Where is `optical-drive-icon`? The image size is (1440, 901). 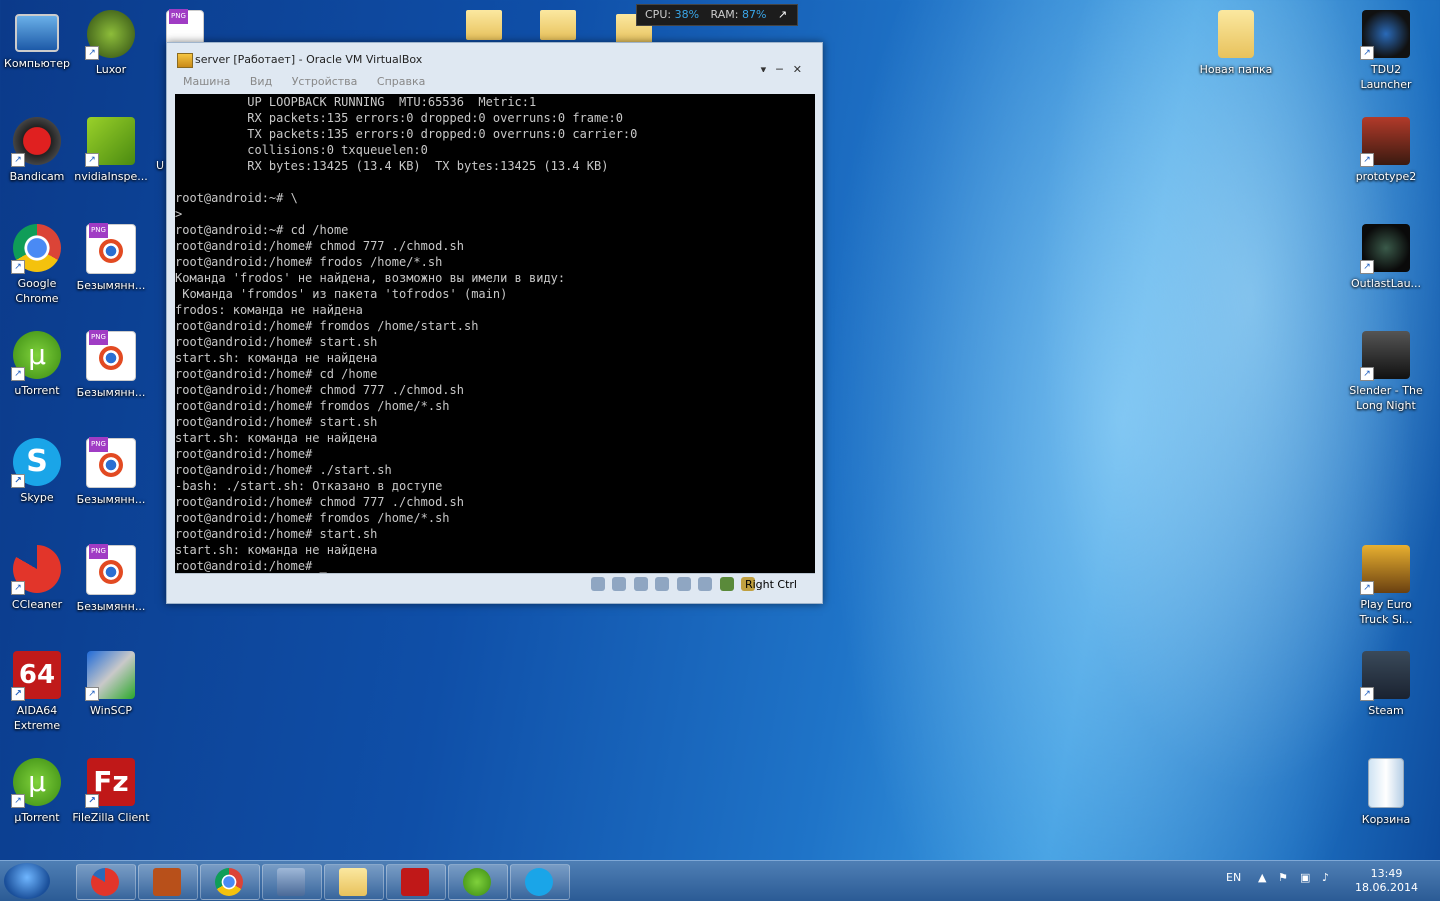 optical-drive-icon is located at coordinates (619, 584).